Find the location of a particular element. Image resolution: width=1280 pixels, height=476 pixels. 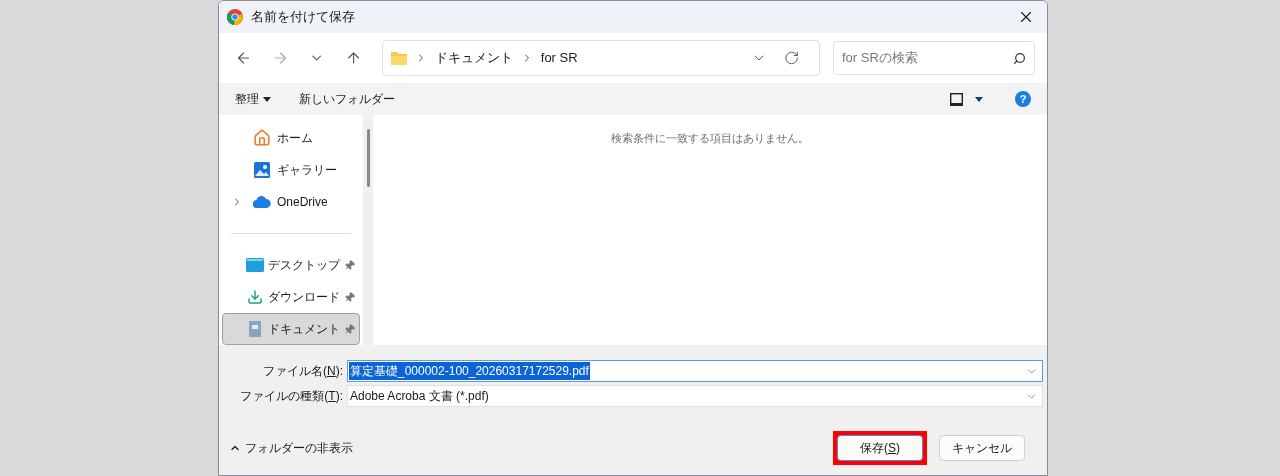

sidebar-item: OneDrive is located at coordinates (291, 201).